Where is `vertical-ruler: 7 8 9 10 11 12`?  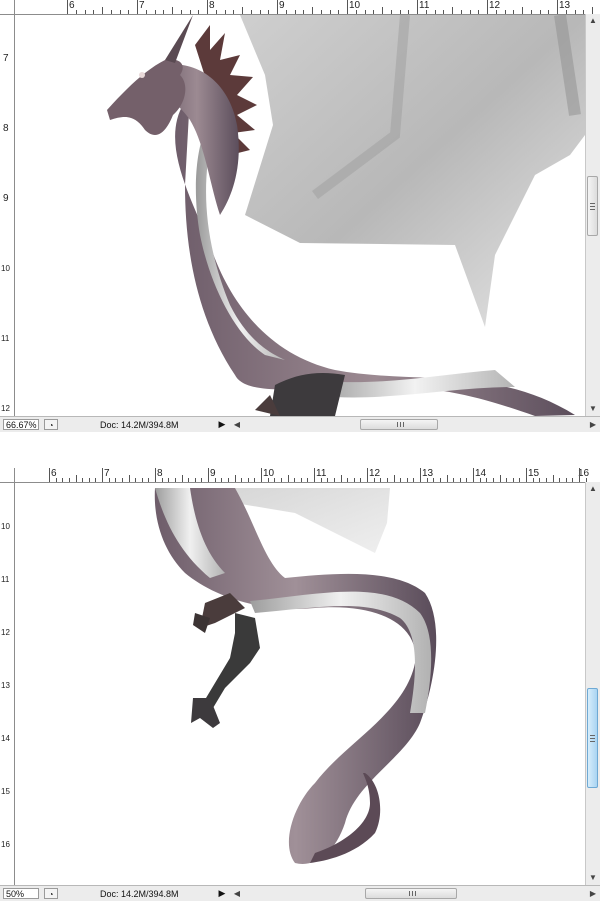
vertical-ruler: 7 8 9 10 11 12 is located at coordinates (7, 215).